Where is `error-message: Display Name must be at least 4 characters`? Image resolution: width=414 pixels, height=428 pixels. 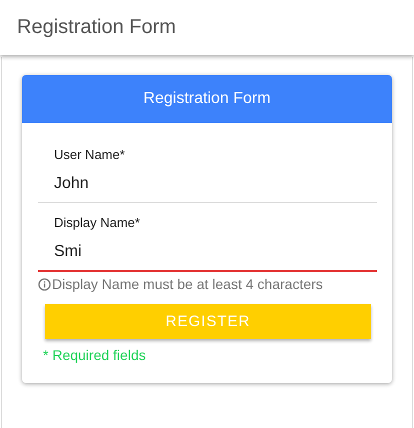 error-message: Display Name must be at least 4 characters is located at coordinates (187, 284).